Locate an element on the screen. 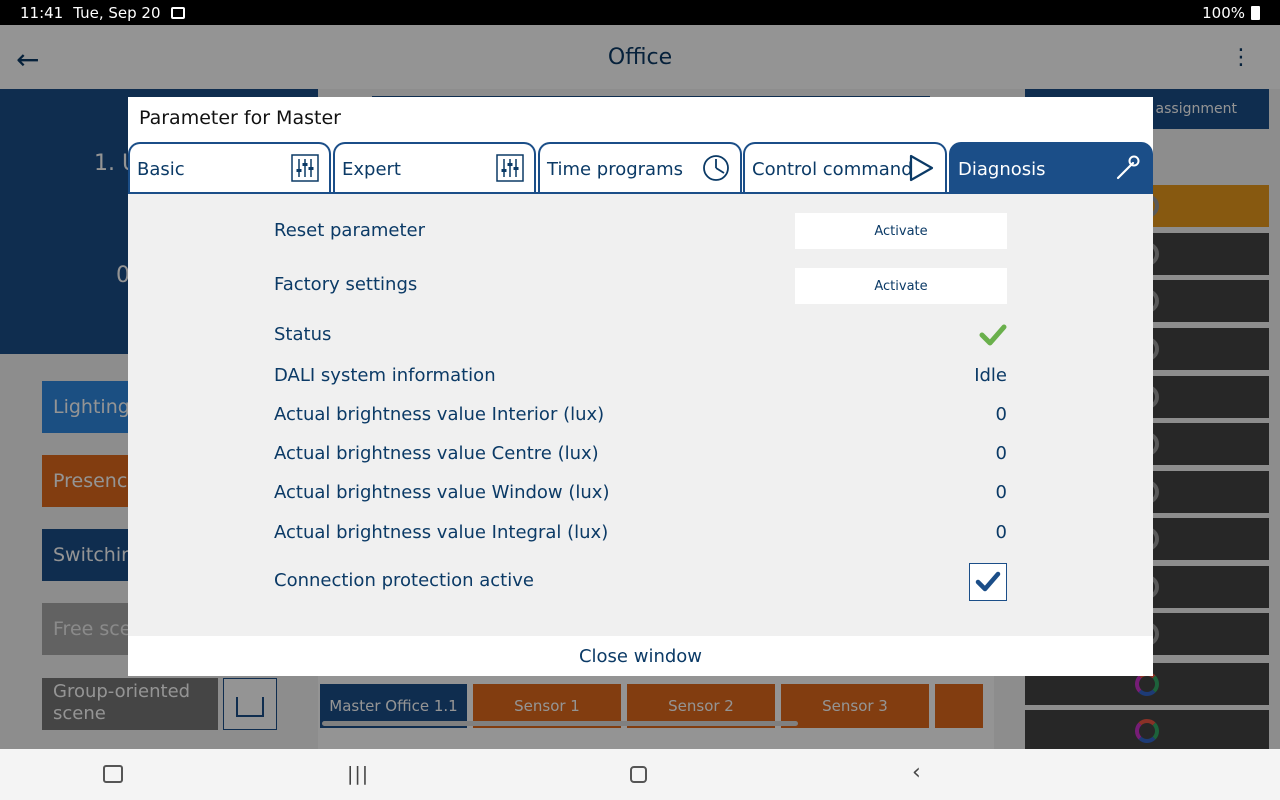 Image resolution: width=1280 pixels, height=800 pixels. connection-protection-checkbox is located at coordinates (988, 582).